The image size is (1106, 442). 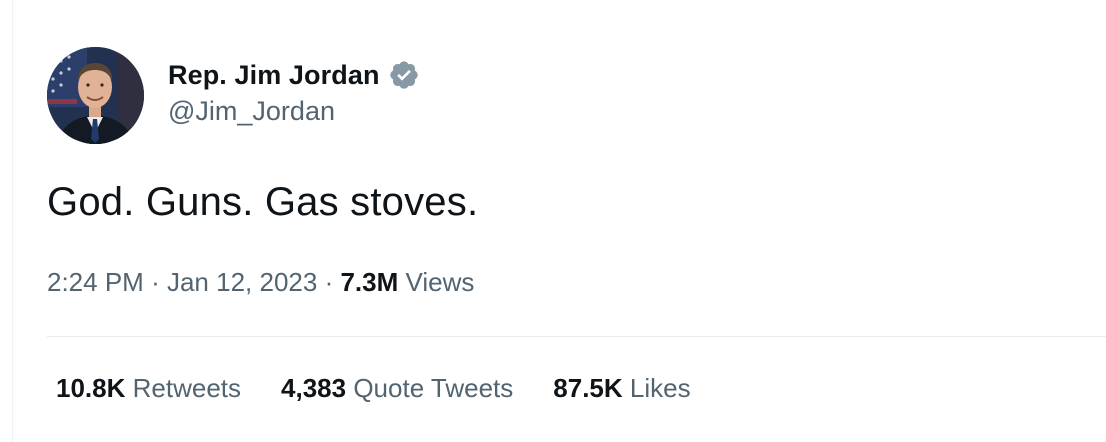 I want to click on verified-badge-icon, so click(x=404, y=75).